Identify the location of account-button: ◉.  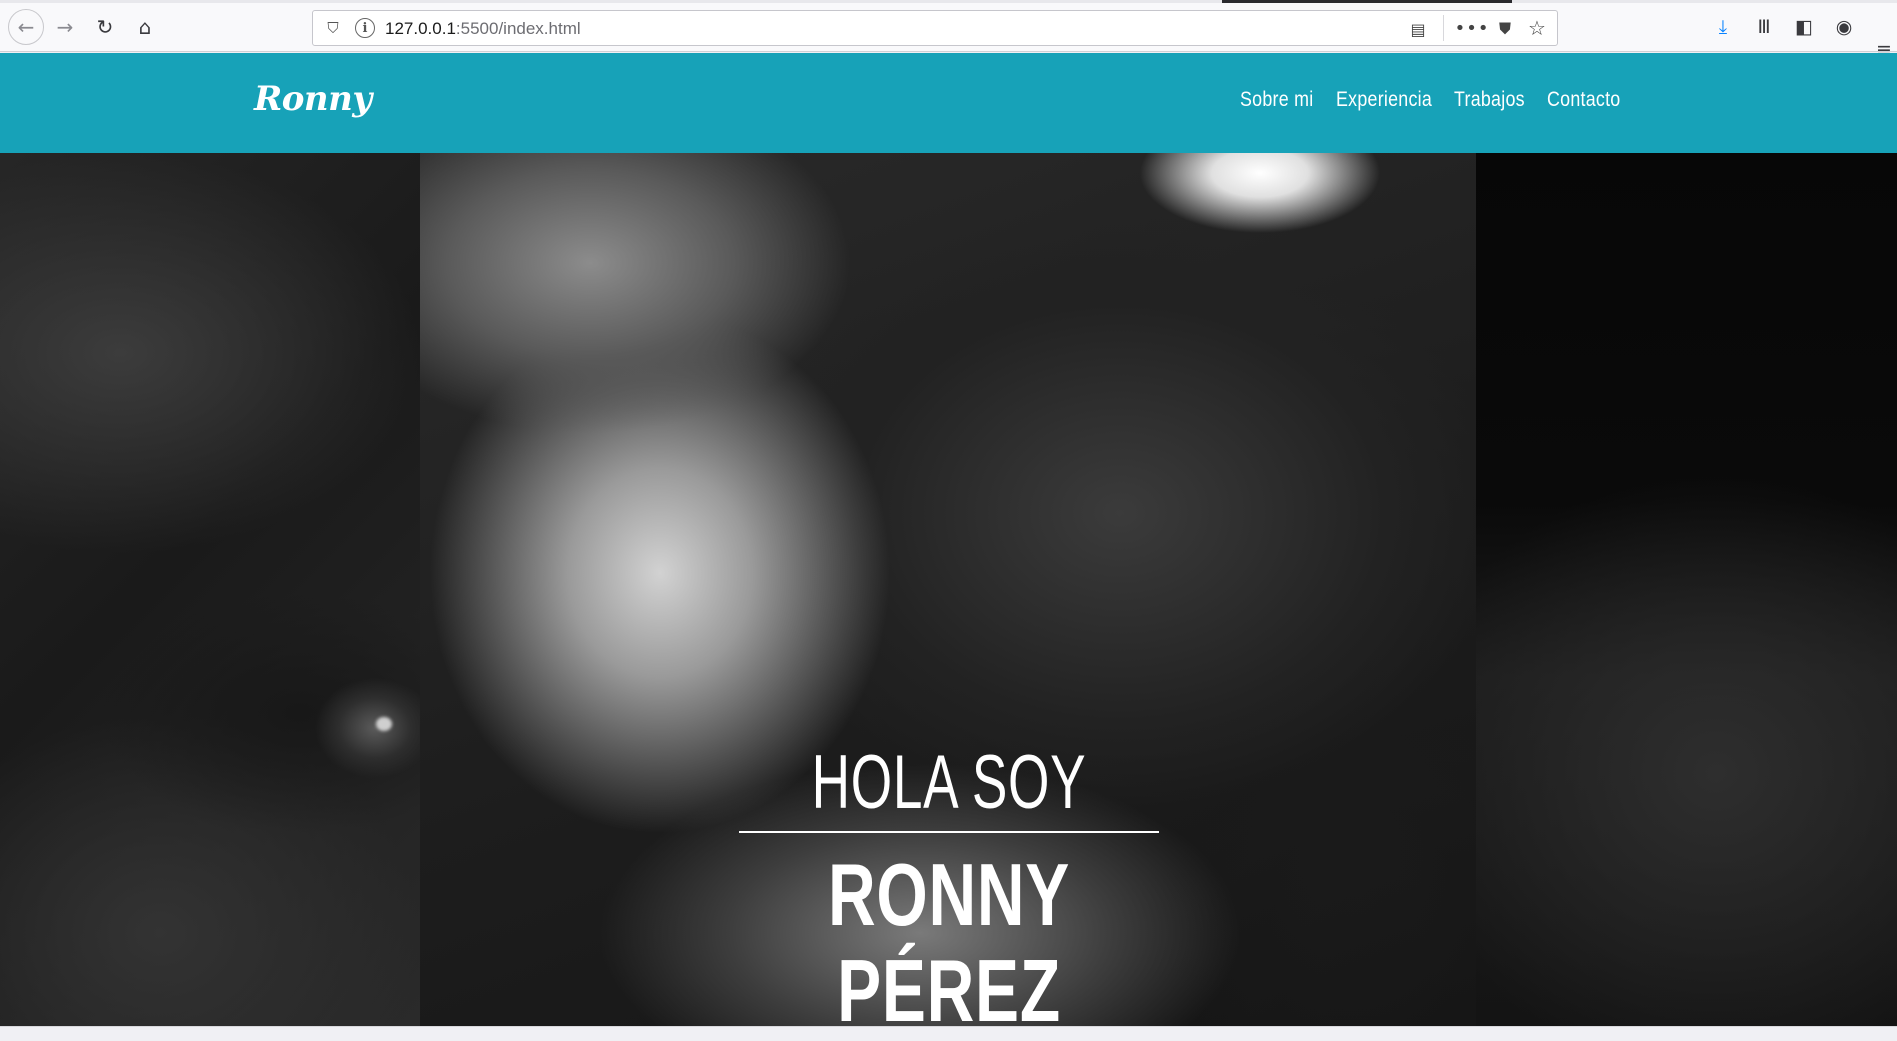
(1844, 27).